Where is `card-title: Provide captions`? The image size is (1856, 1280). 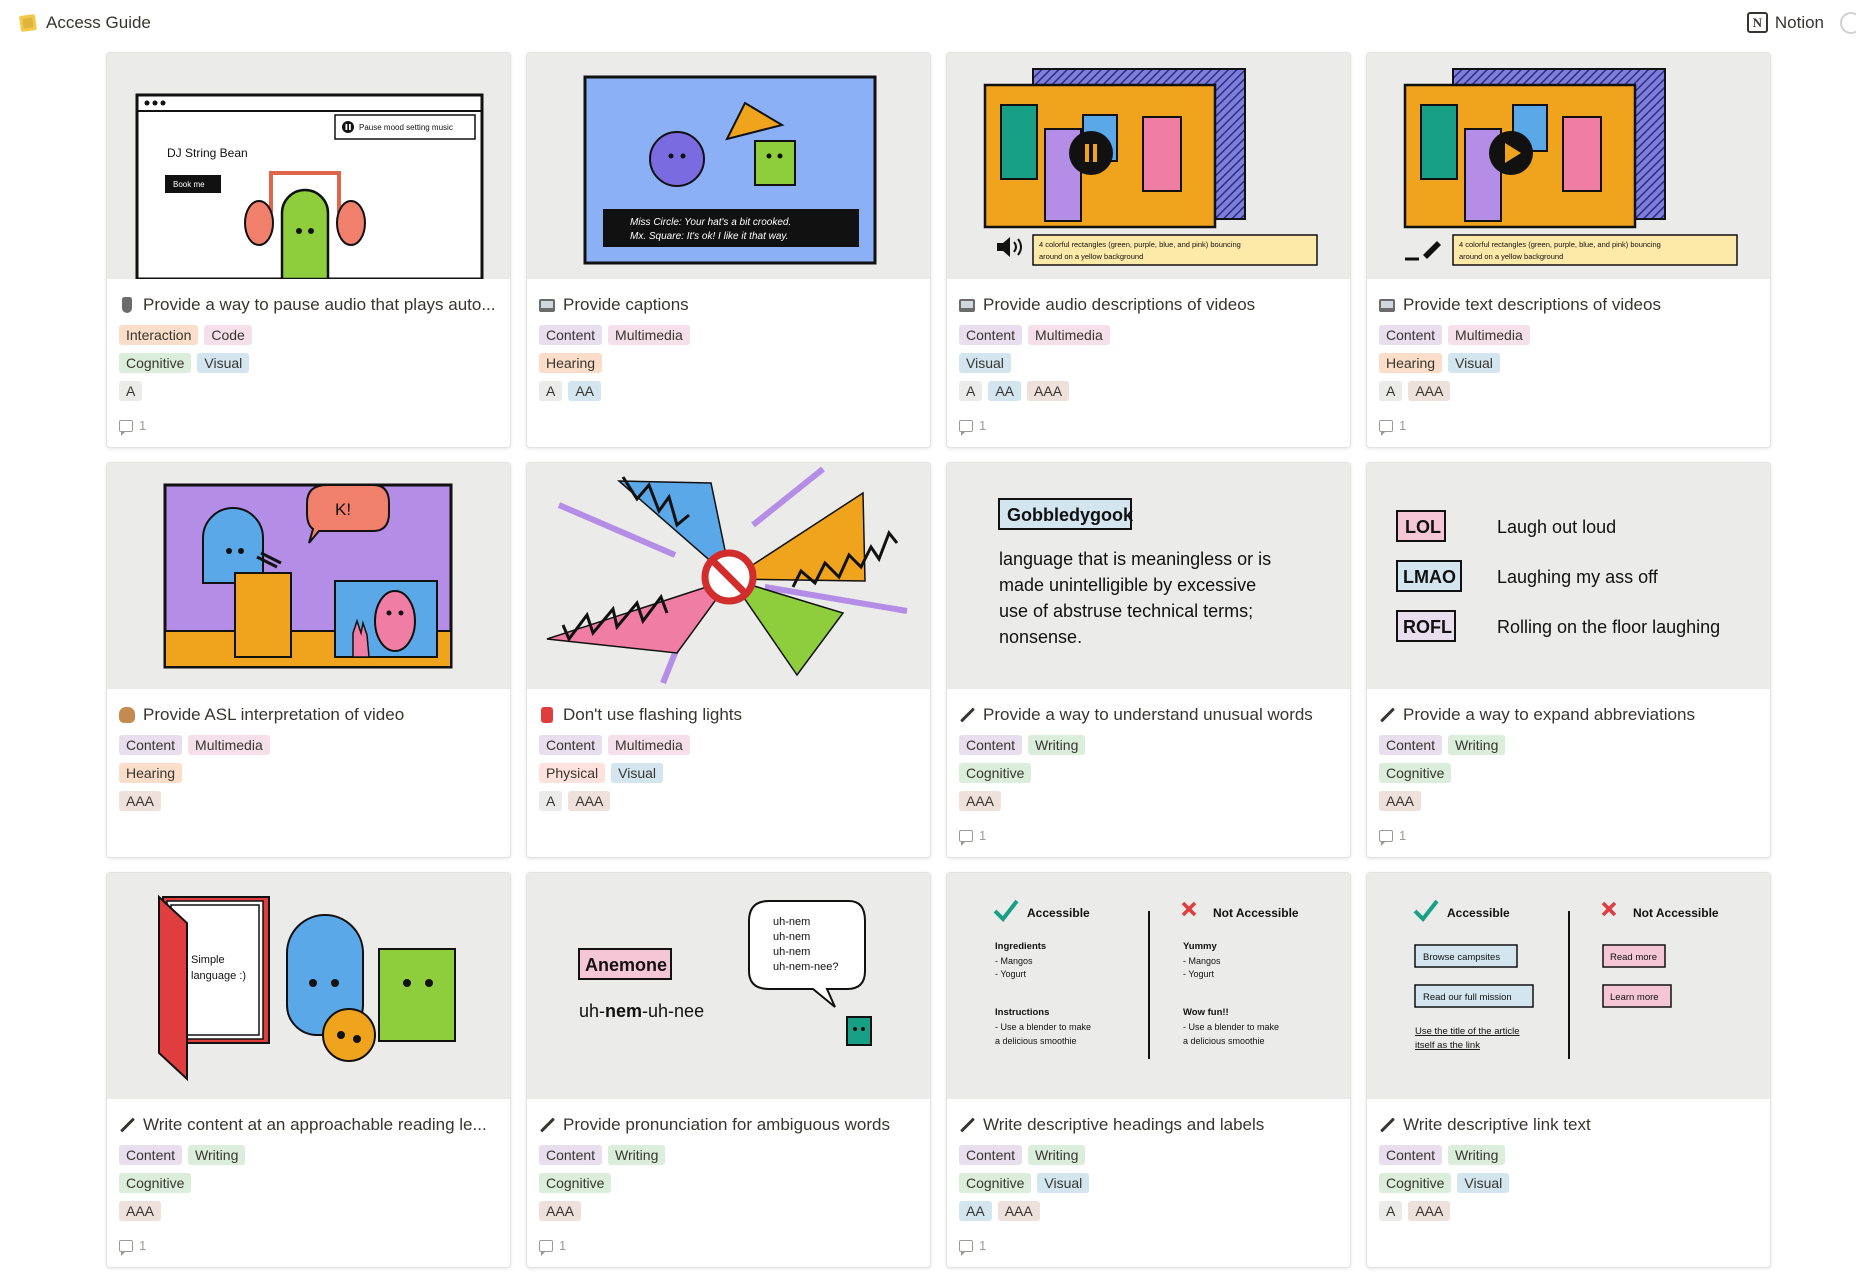
card-title: Provide captions is located at coordinates (728, 305).